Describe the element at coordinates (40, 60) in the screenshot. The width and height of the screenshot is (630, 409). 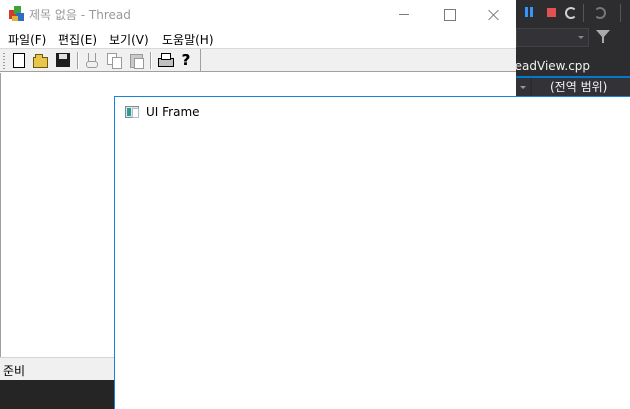
I see `open-folder-icon` at that location.